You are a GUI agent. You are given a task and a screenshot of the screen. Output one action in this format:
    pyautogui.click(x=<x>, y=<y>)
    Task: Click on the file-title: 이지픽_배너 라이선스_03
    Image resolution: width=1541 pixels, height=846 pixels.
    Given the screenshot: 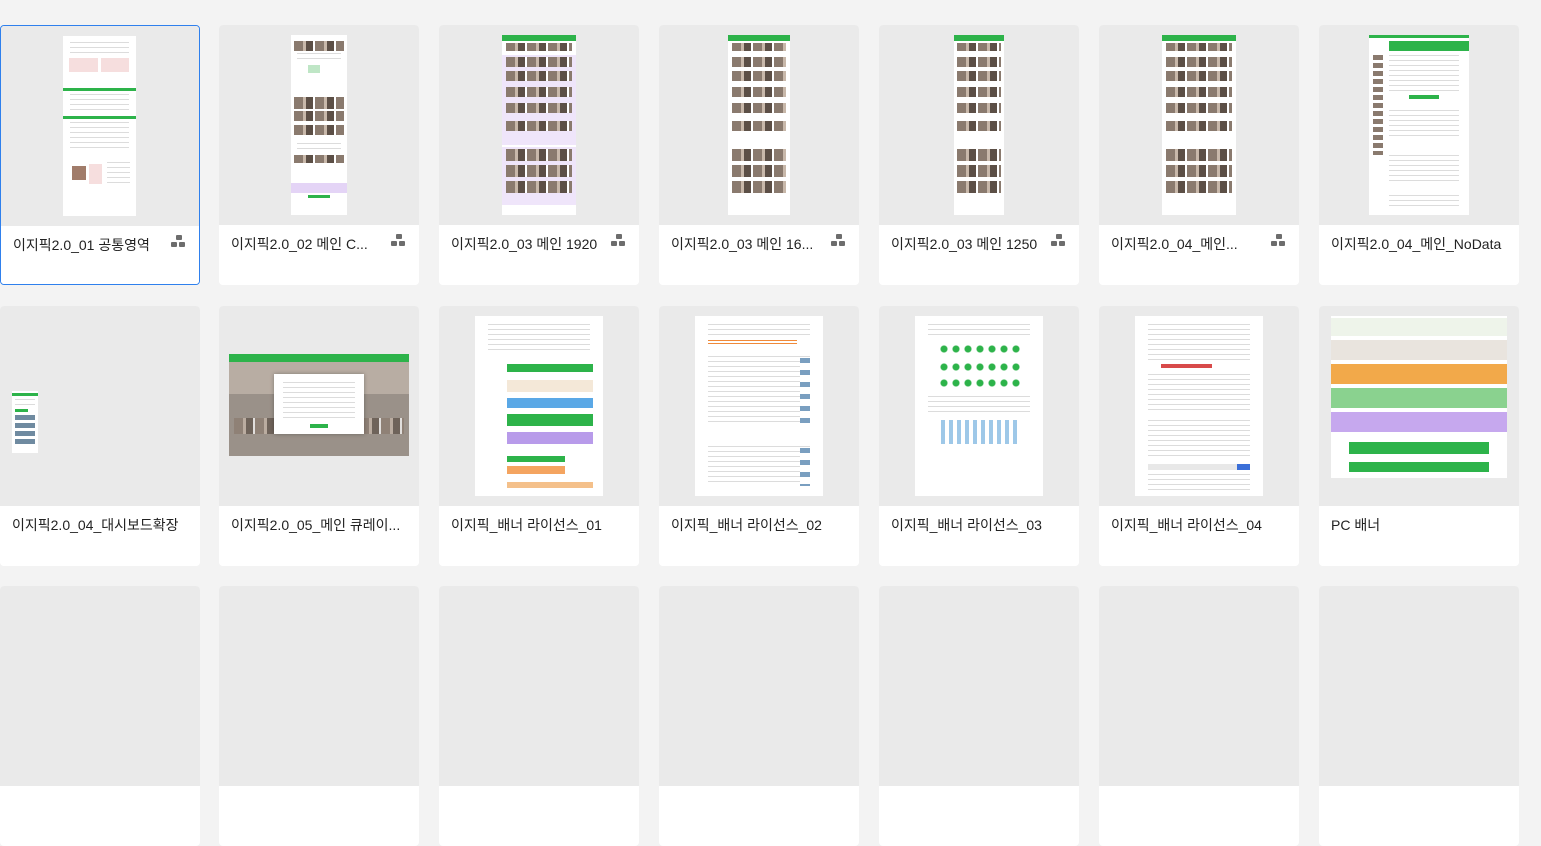 What is the action you would take?
    pyautogui.click(x=966, y=525)
    